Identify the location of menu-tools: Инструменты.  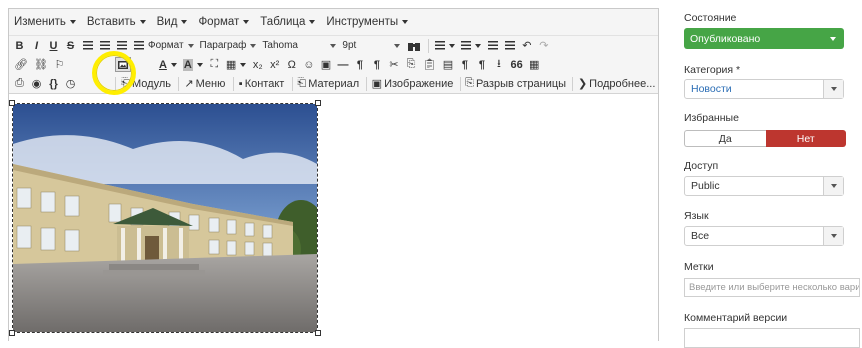
(367, 22).